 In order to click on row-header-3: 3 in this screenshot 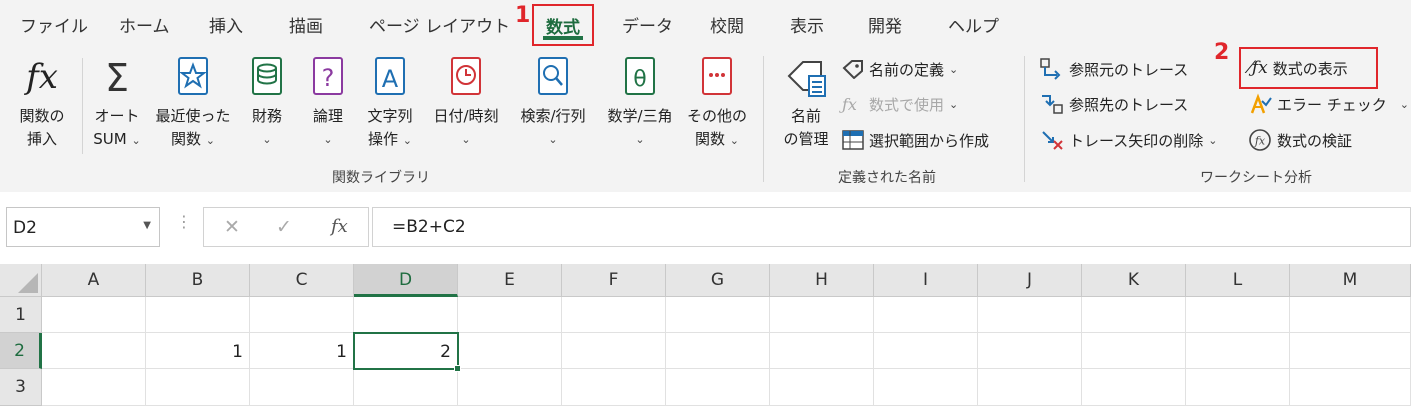, I will do `click(21, 387)`.